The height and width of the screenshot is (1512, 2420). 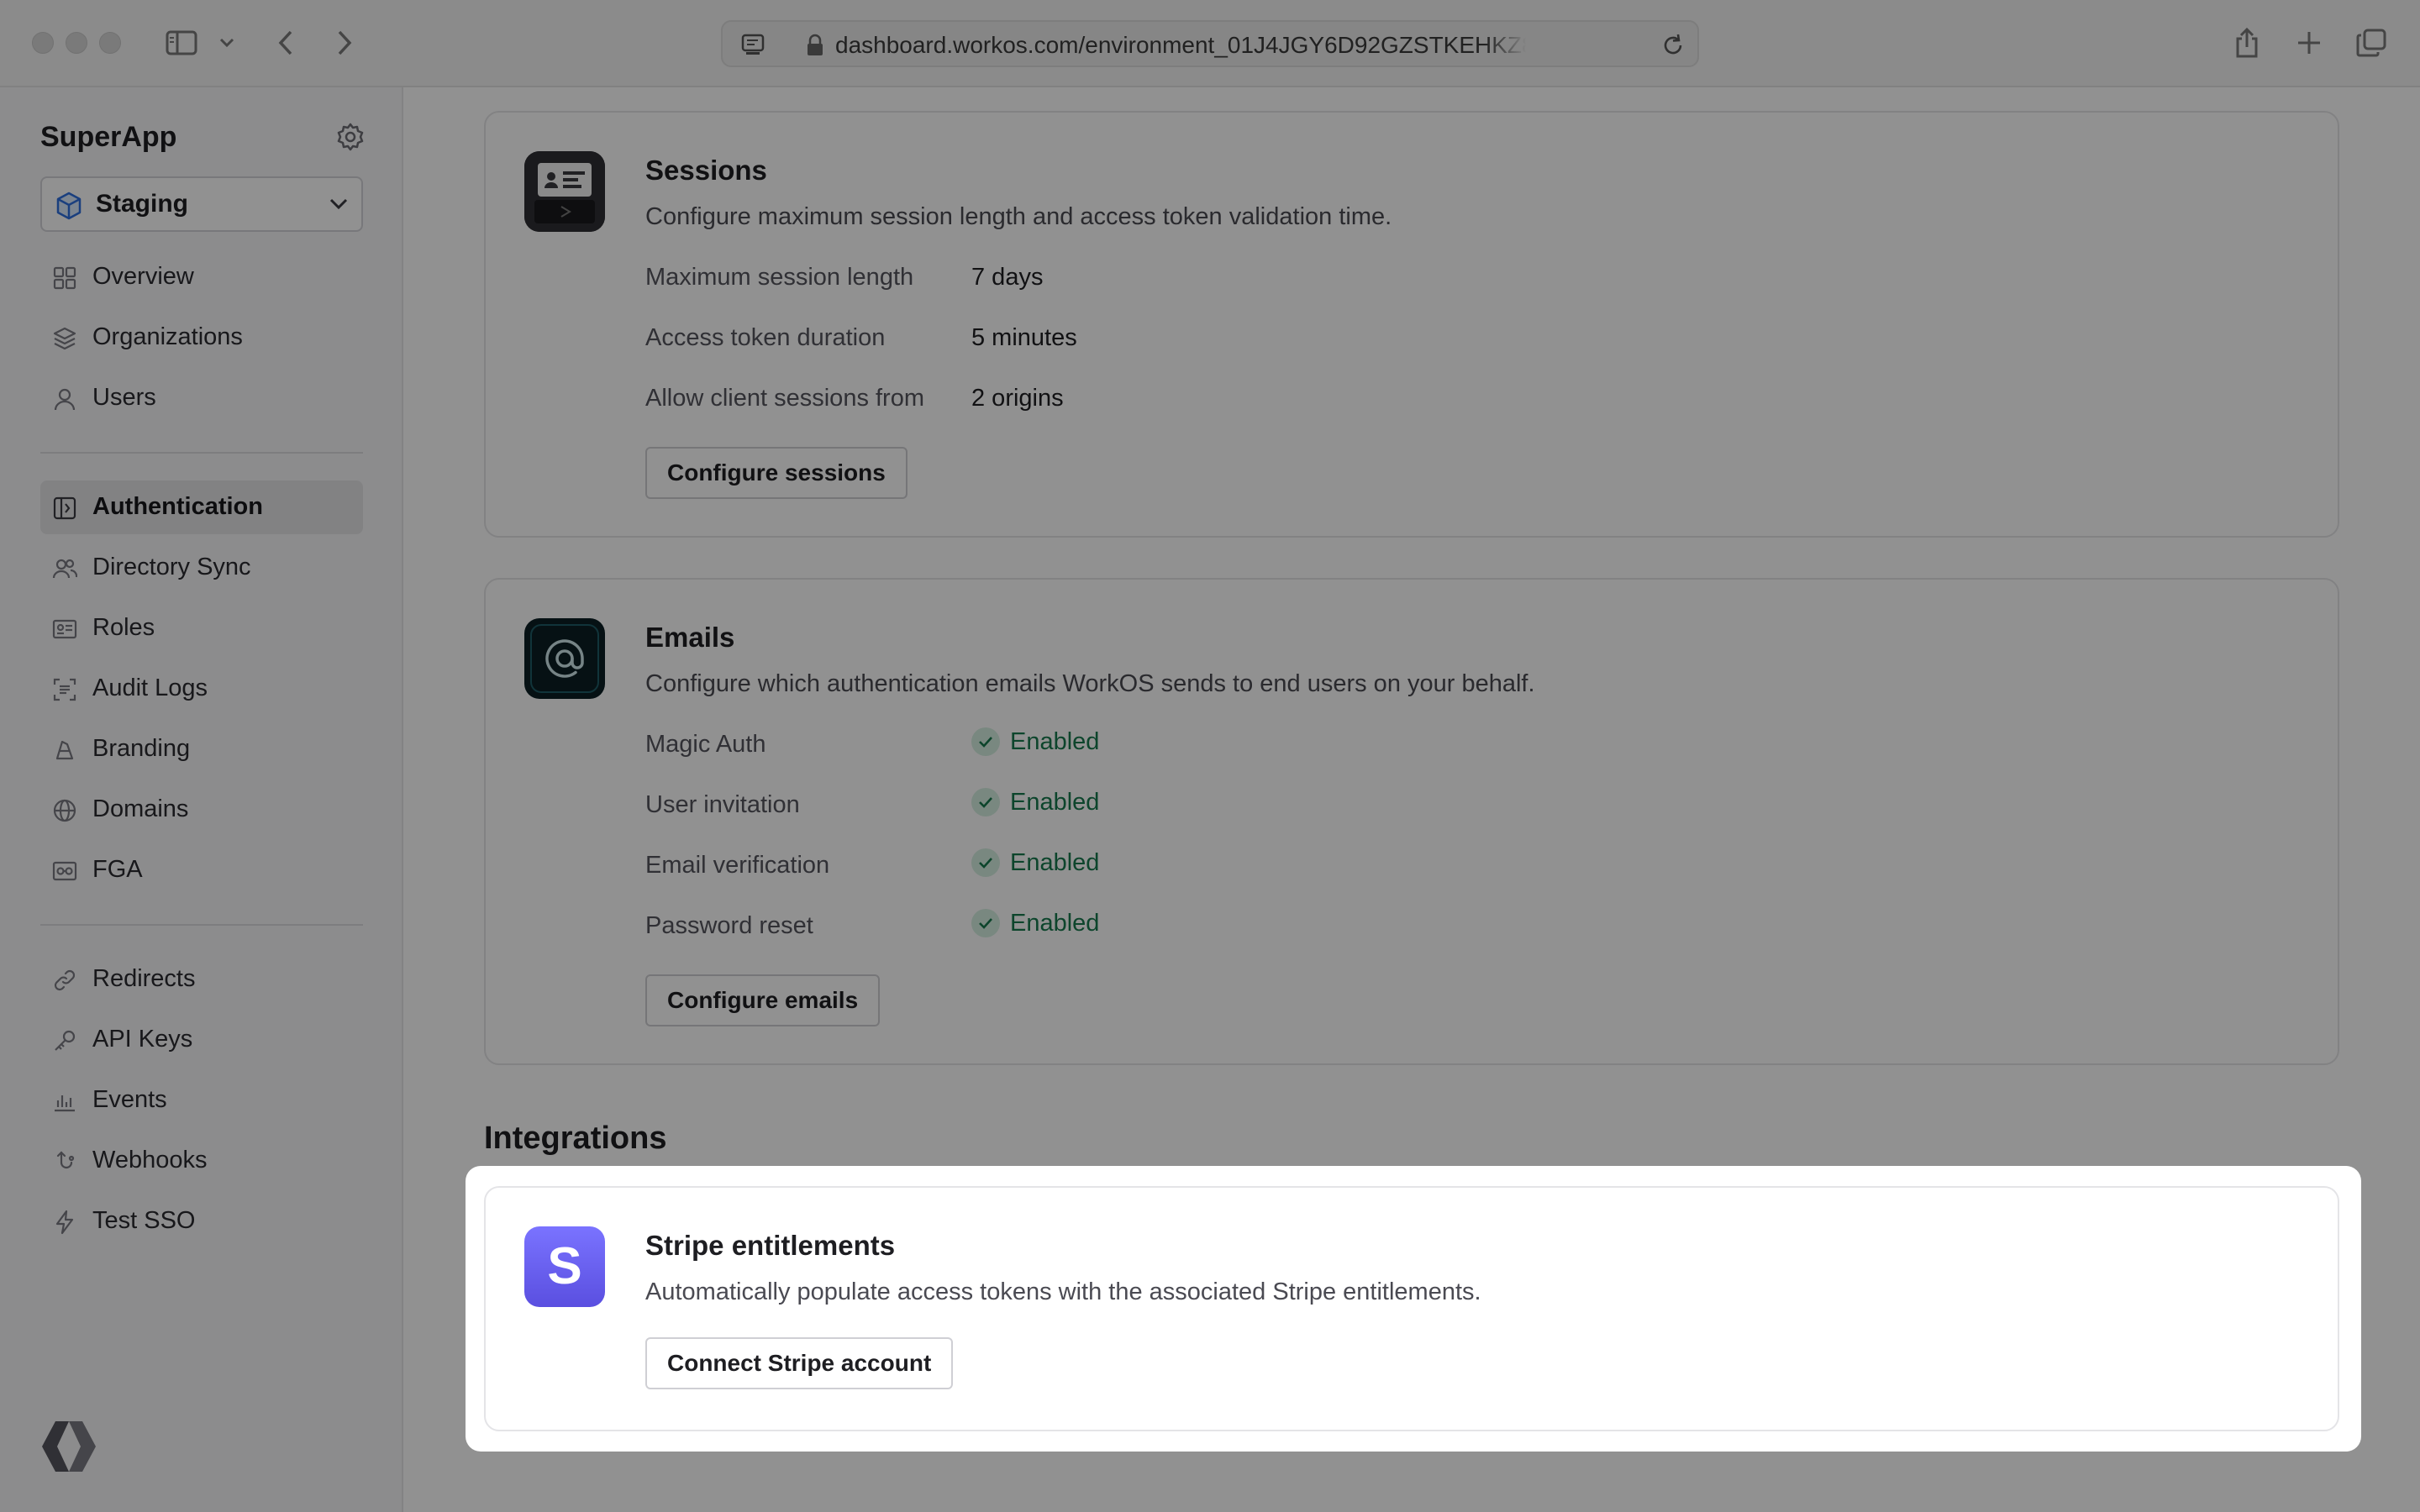 I want to click on configure-emails-button: Configure emails, so click(x=763, y=1000).